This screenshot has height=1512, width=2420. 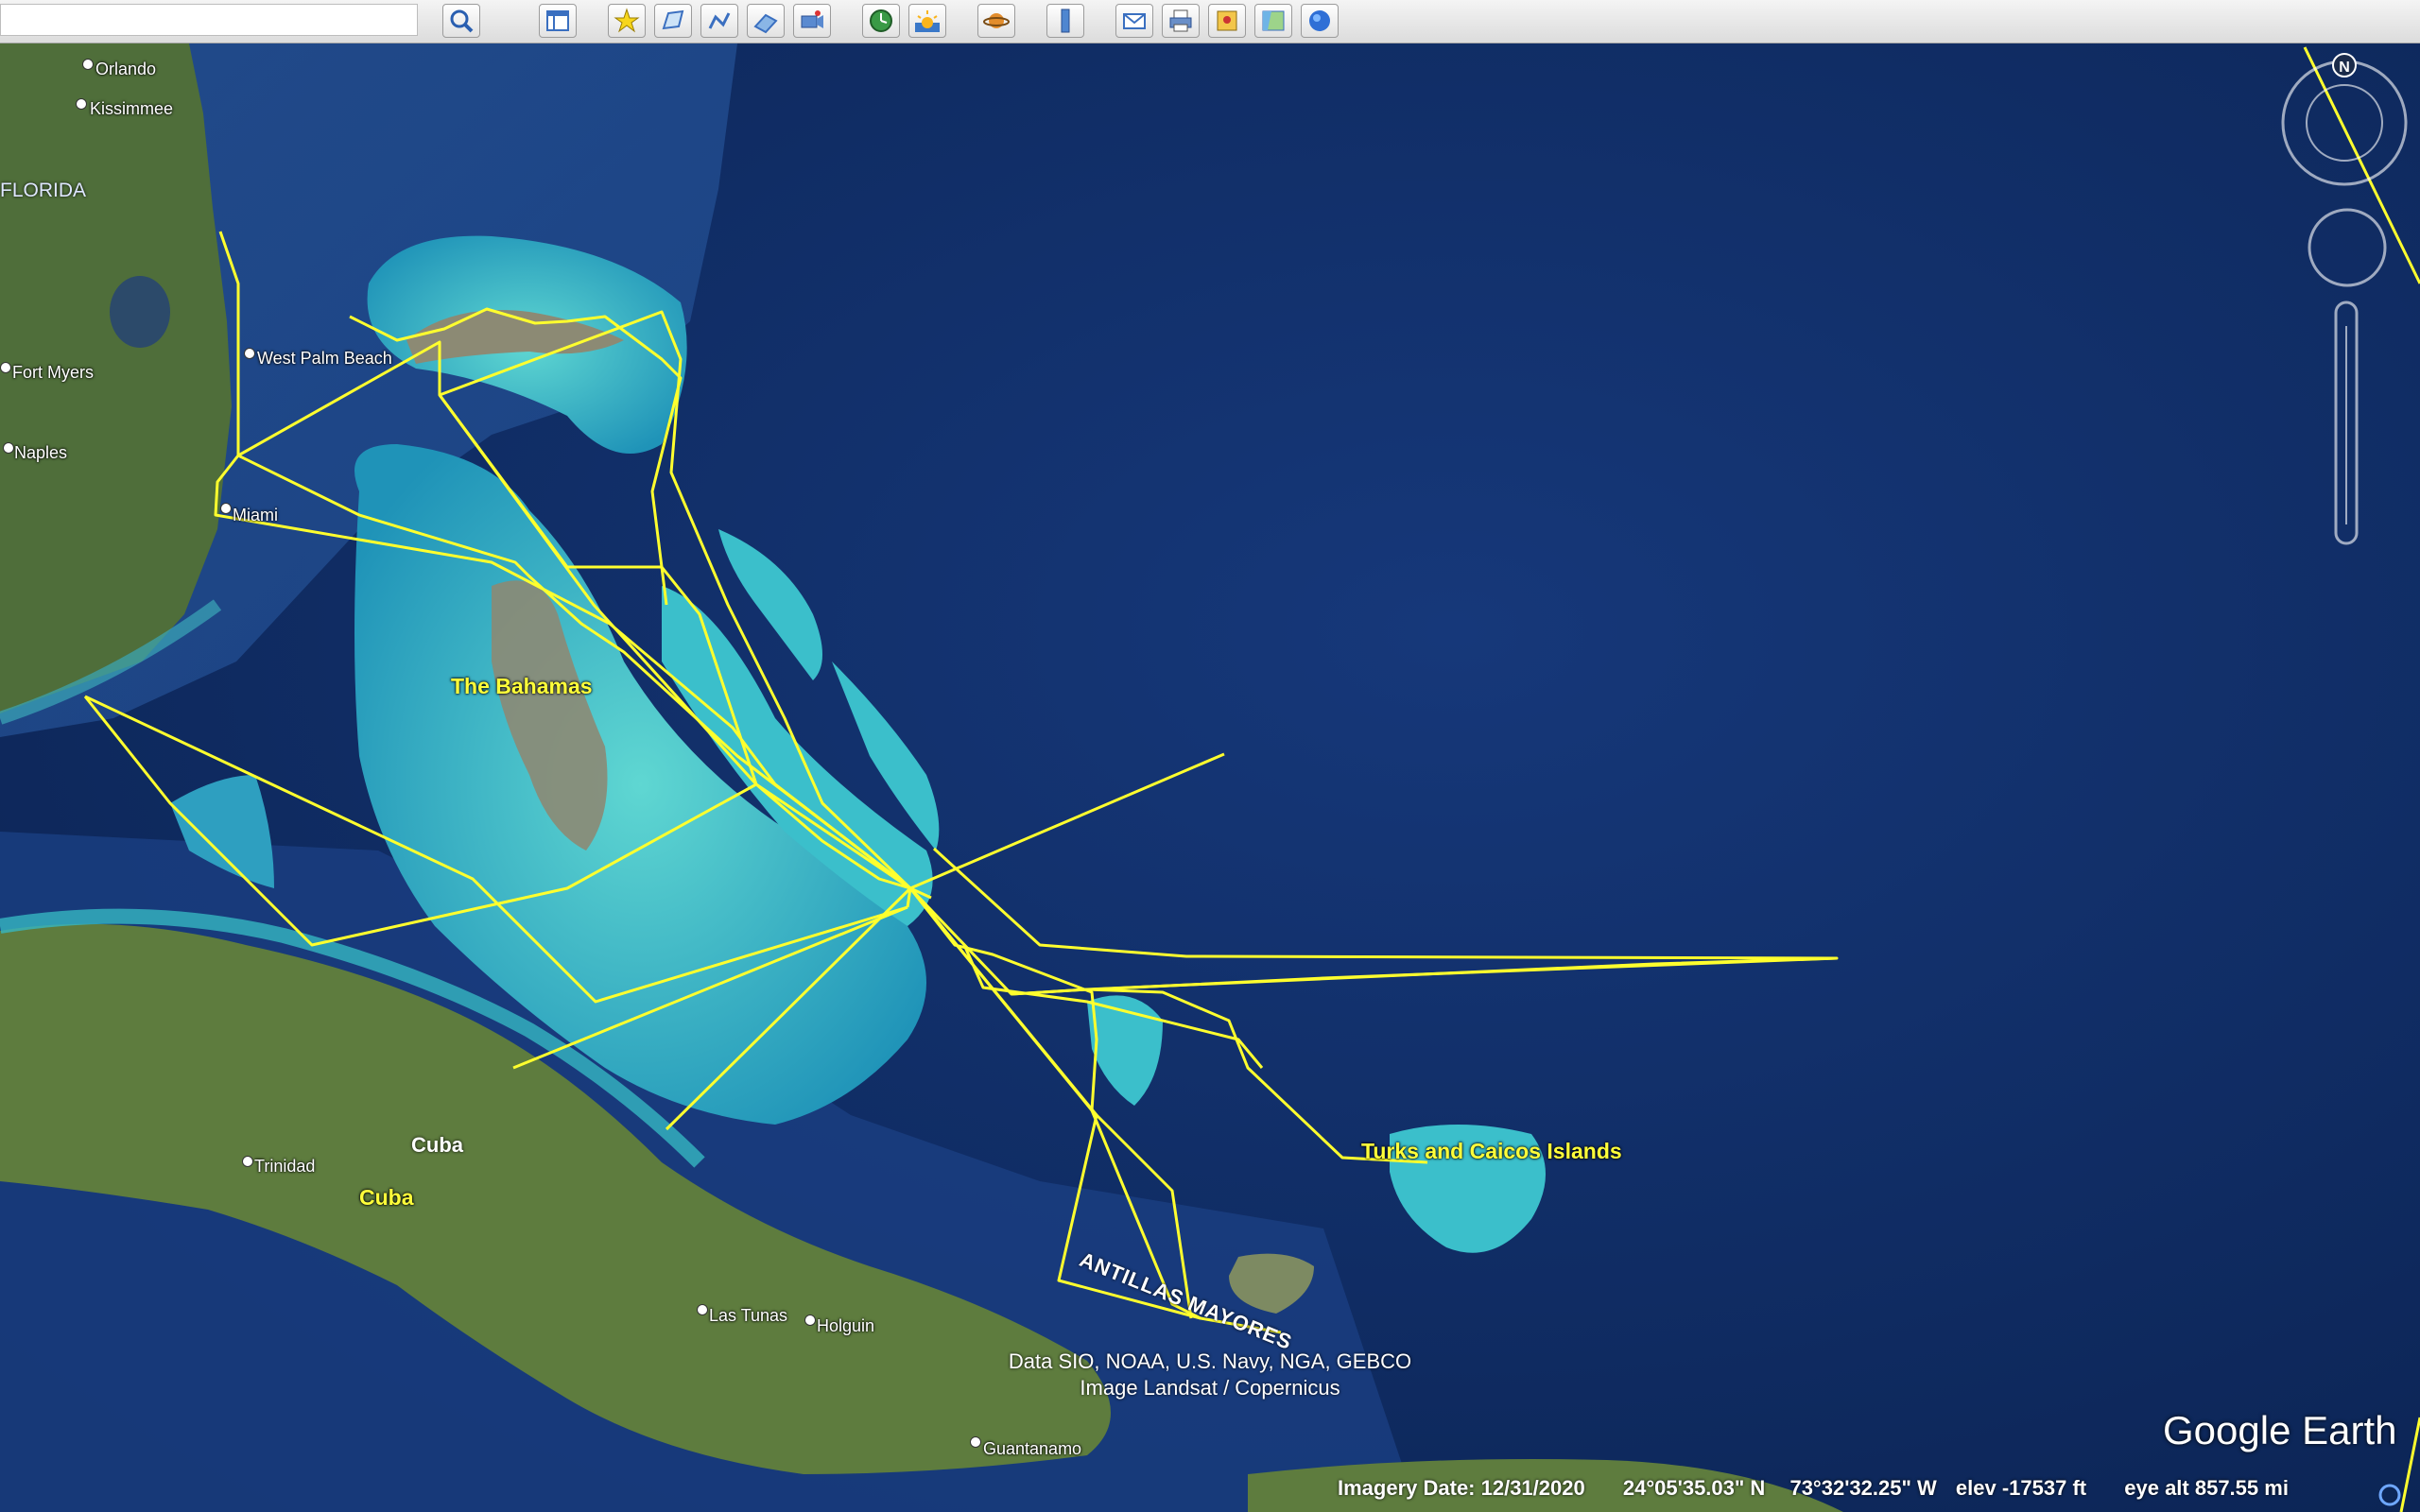 I want to click on attribution-data: Data SIO, NOAA, U.S. Navy, NGA, GEBCO, so click(x=1210, y=1361).